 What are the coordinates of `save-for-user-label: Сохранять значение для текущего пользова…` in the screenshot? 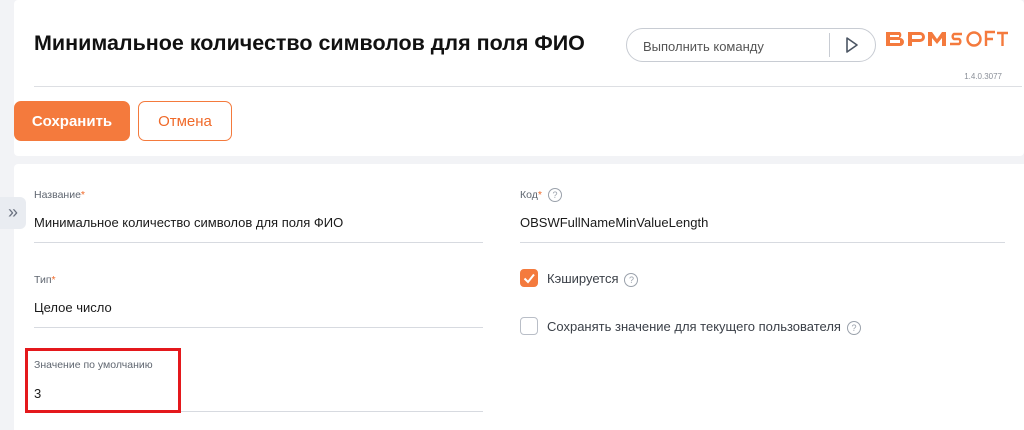 It's located at (704, 327).